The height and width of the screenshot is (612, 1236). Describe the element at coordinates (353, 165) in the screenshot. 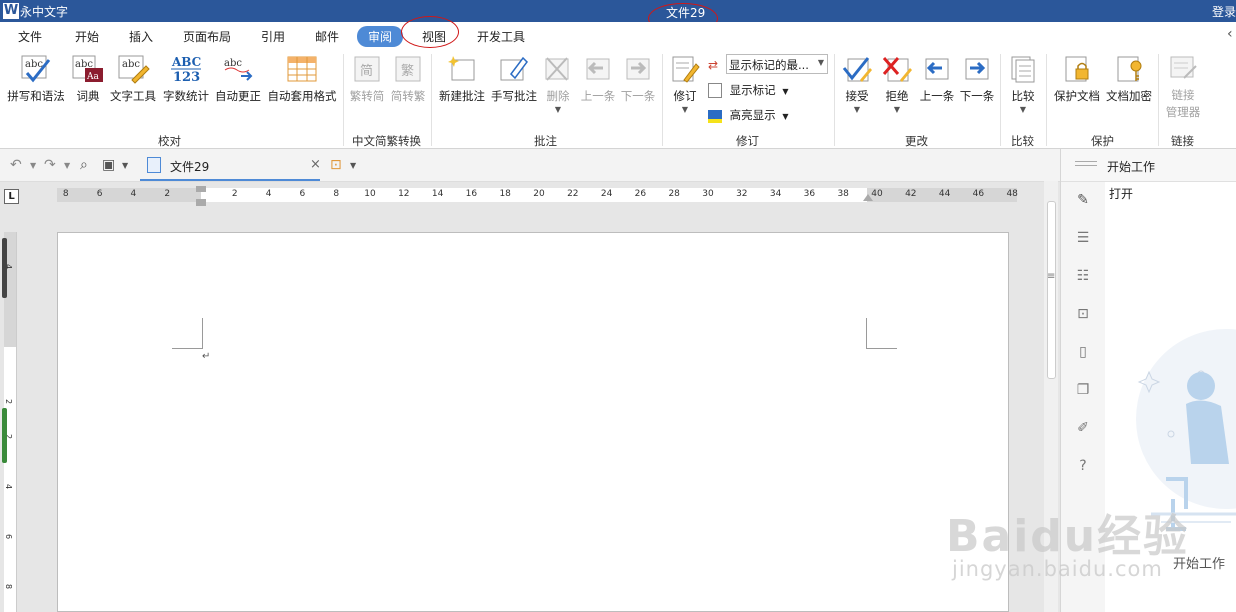

I see `new-document-dropdown-icon: ▼` at that location.